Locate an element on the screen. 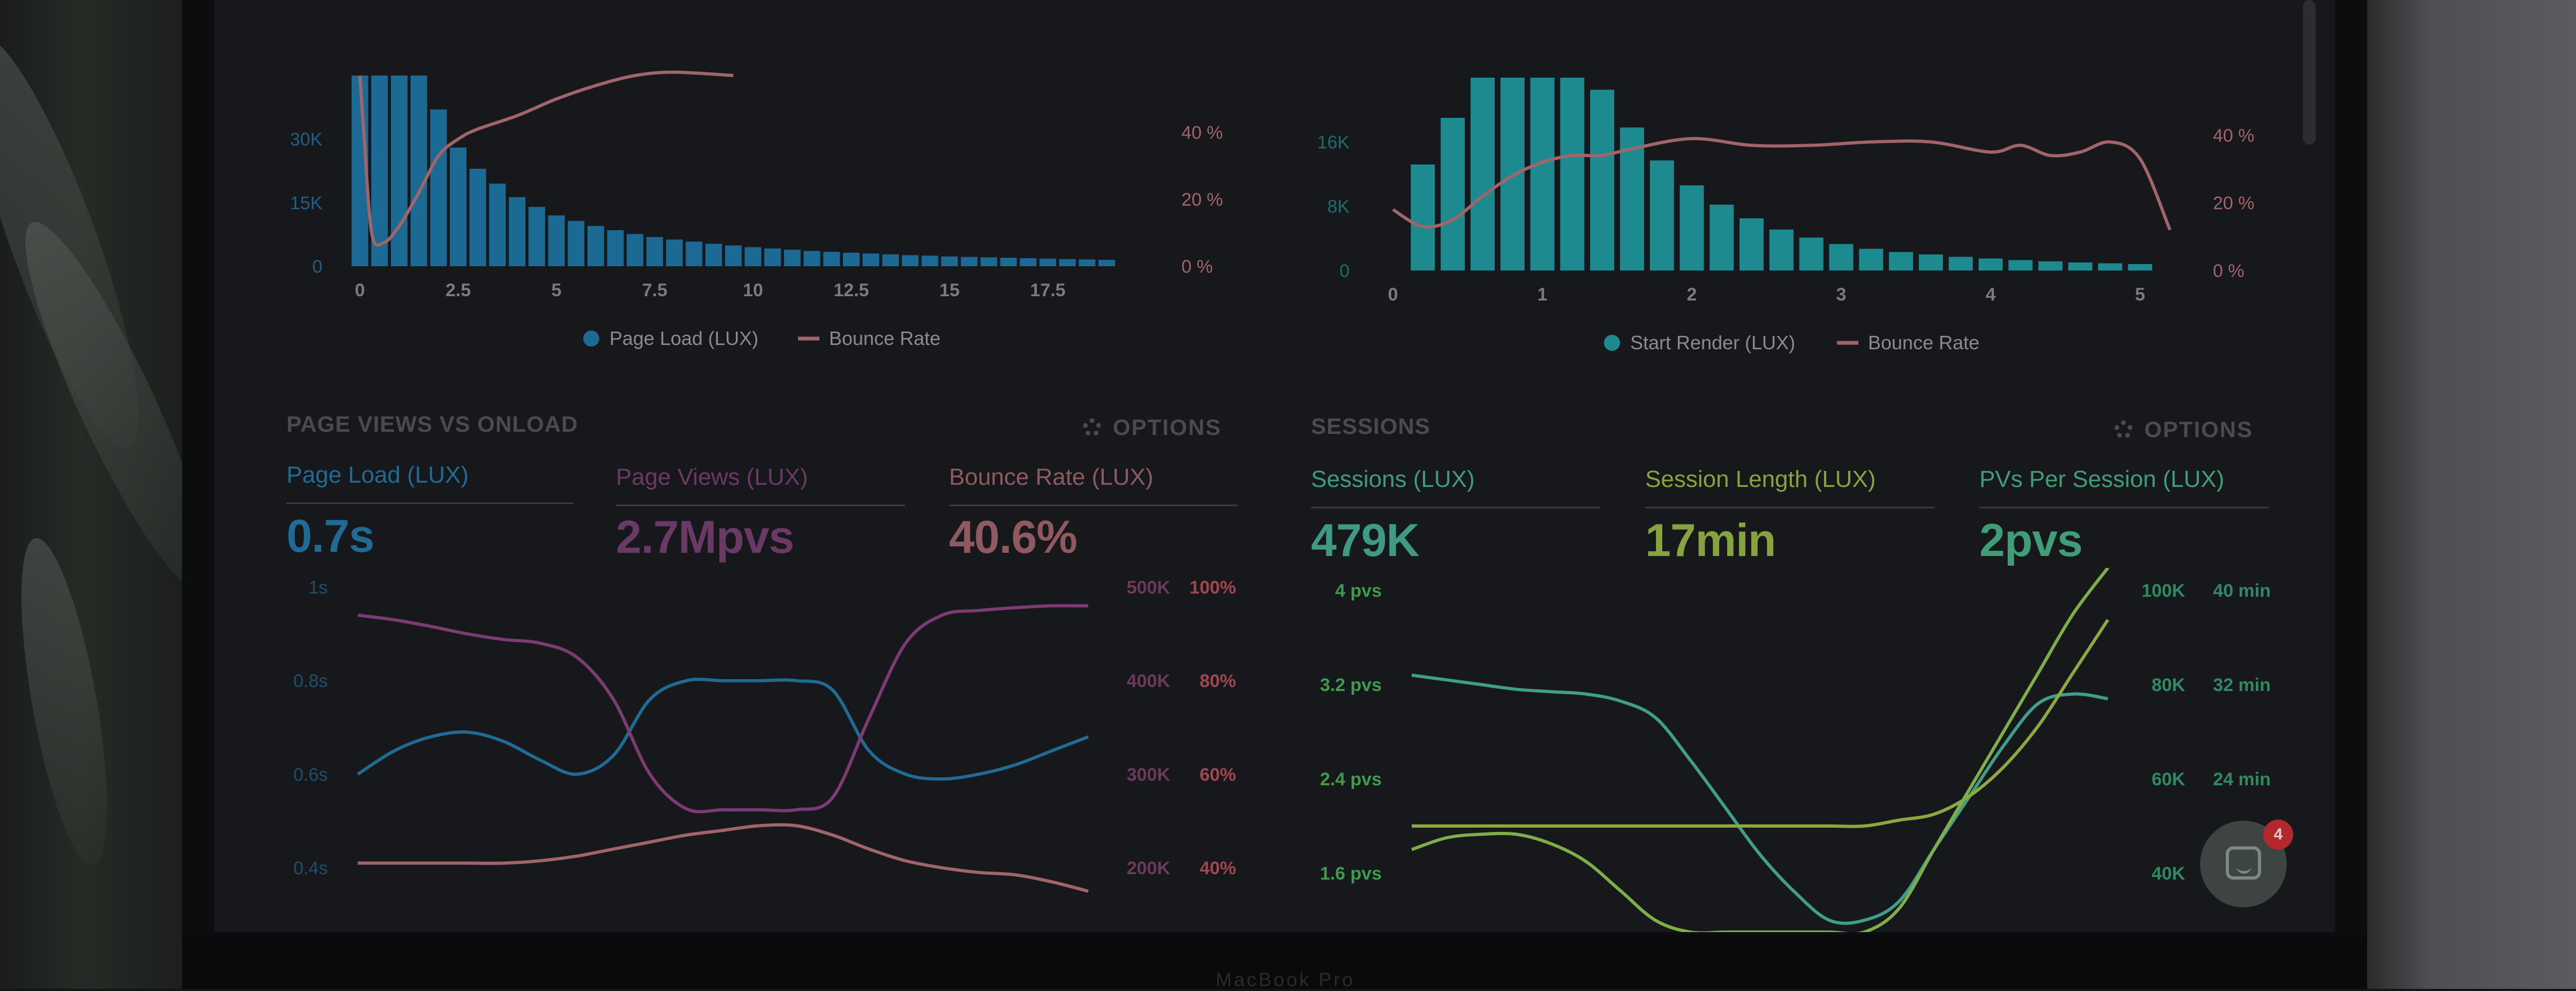 The image size is (2576, 991). metric-label: Bounce Rate (LUX) is located at coordinates (1051, 477).